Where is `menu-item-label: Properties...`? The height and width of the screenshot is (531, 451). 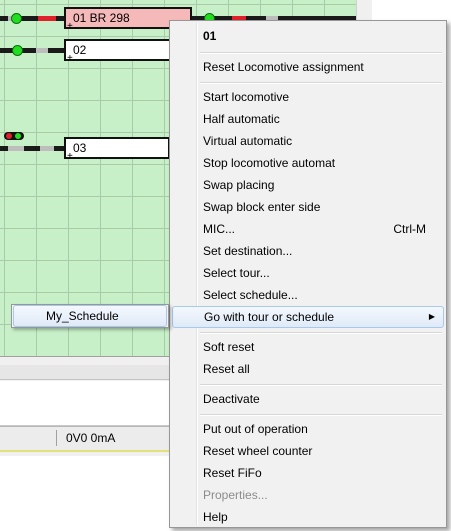
menu-item-label: Properties... is located at coordinates (235, 495).